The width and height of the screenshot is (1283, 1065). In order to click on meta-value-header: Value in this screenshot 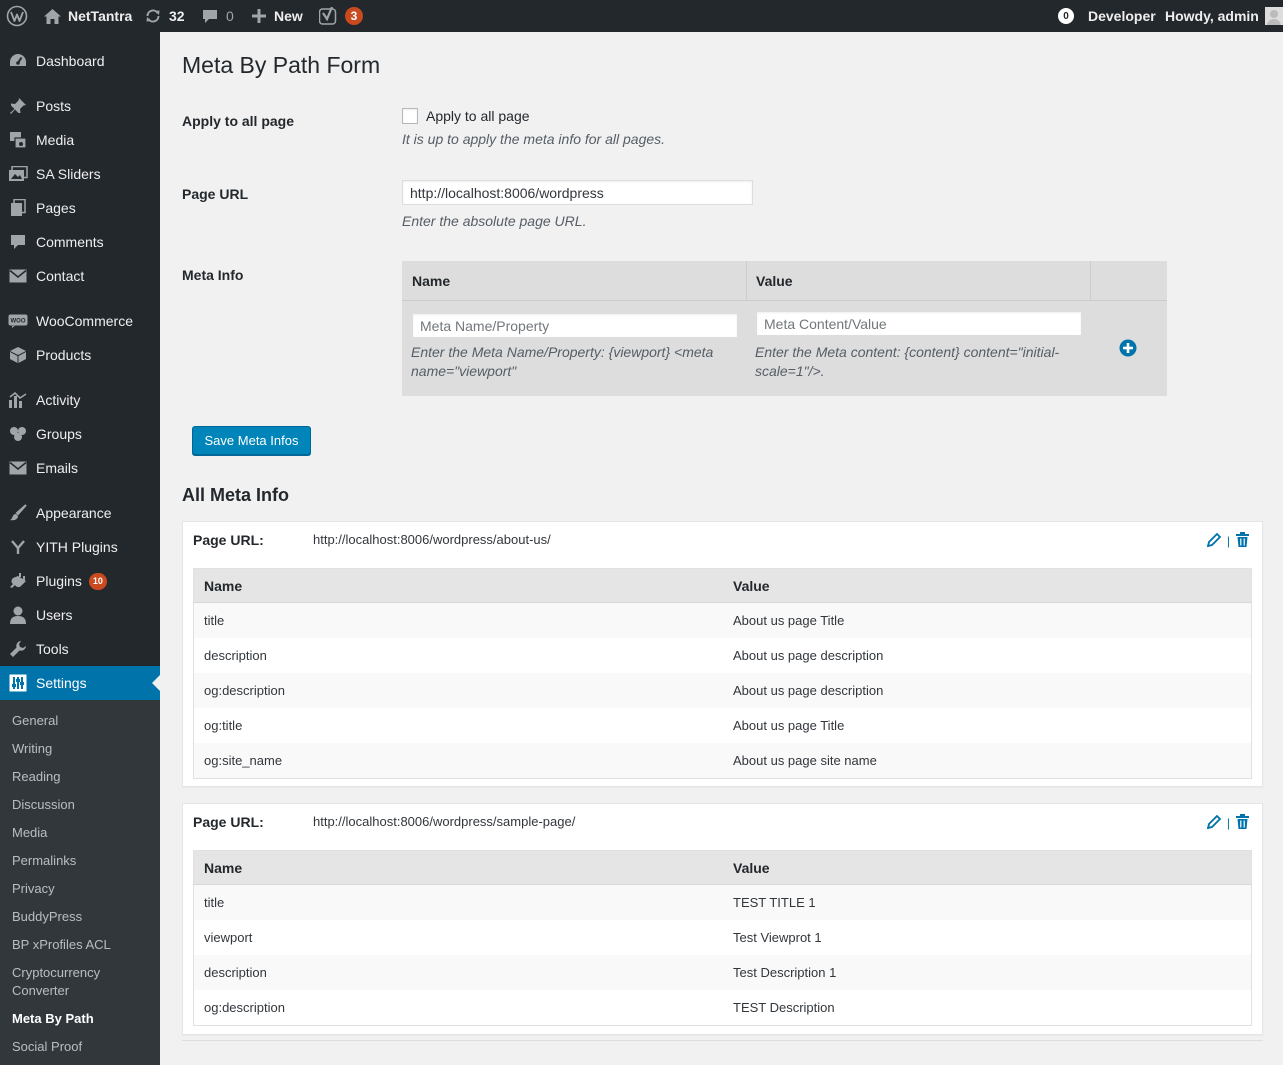, I will do `click(918, 281)`.